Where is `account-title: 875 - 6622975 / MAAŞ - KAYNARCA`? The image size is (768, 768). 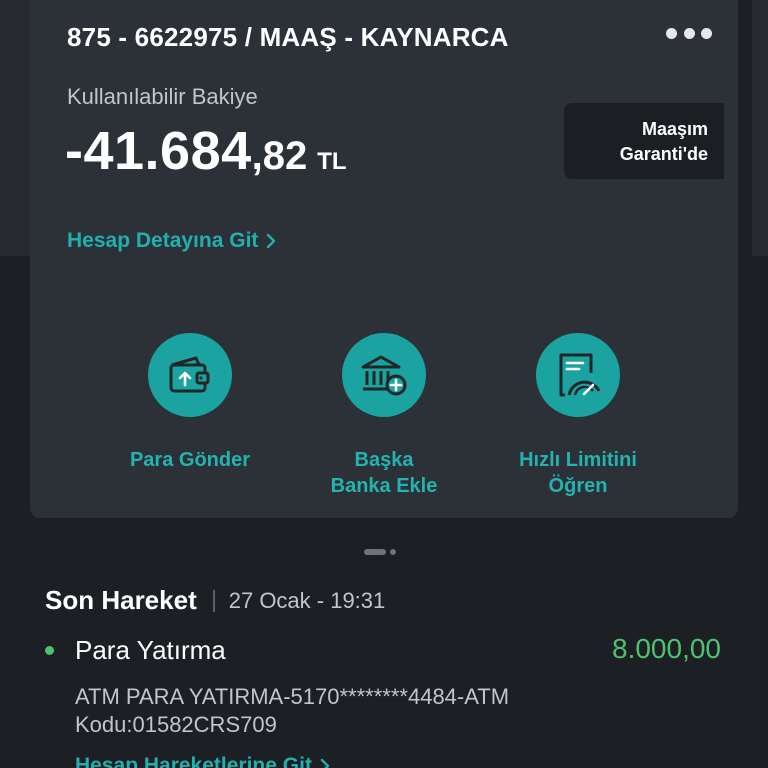
account-title: 875 - 6622975 / MAAŞ - KAYNARCA is located at coordinates (288, 37).